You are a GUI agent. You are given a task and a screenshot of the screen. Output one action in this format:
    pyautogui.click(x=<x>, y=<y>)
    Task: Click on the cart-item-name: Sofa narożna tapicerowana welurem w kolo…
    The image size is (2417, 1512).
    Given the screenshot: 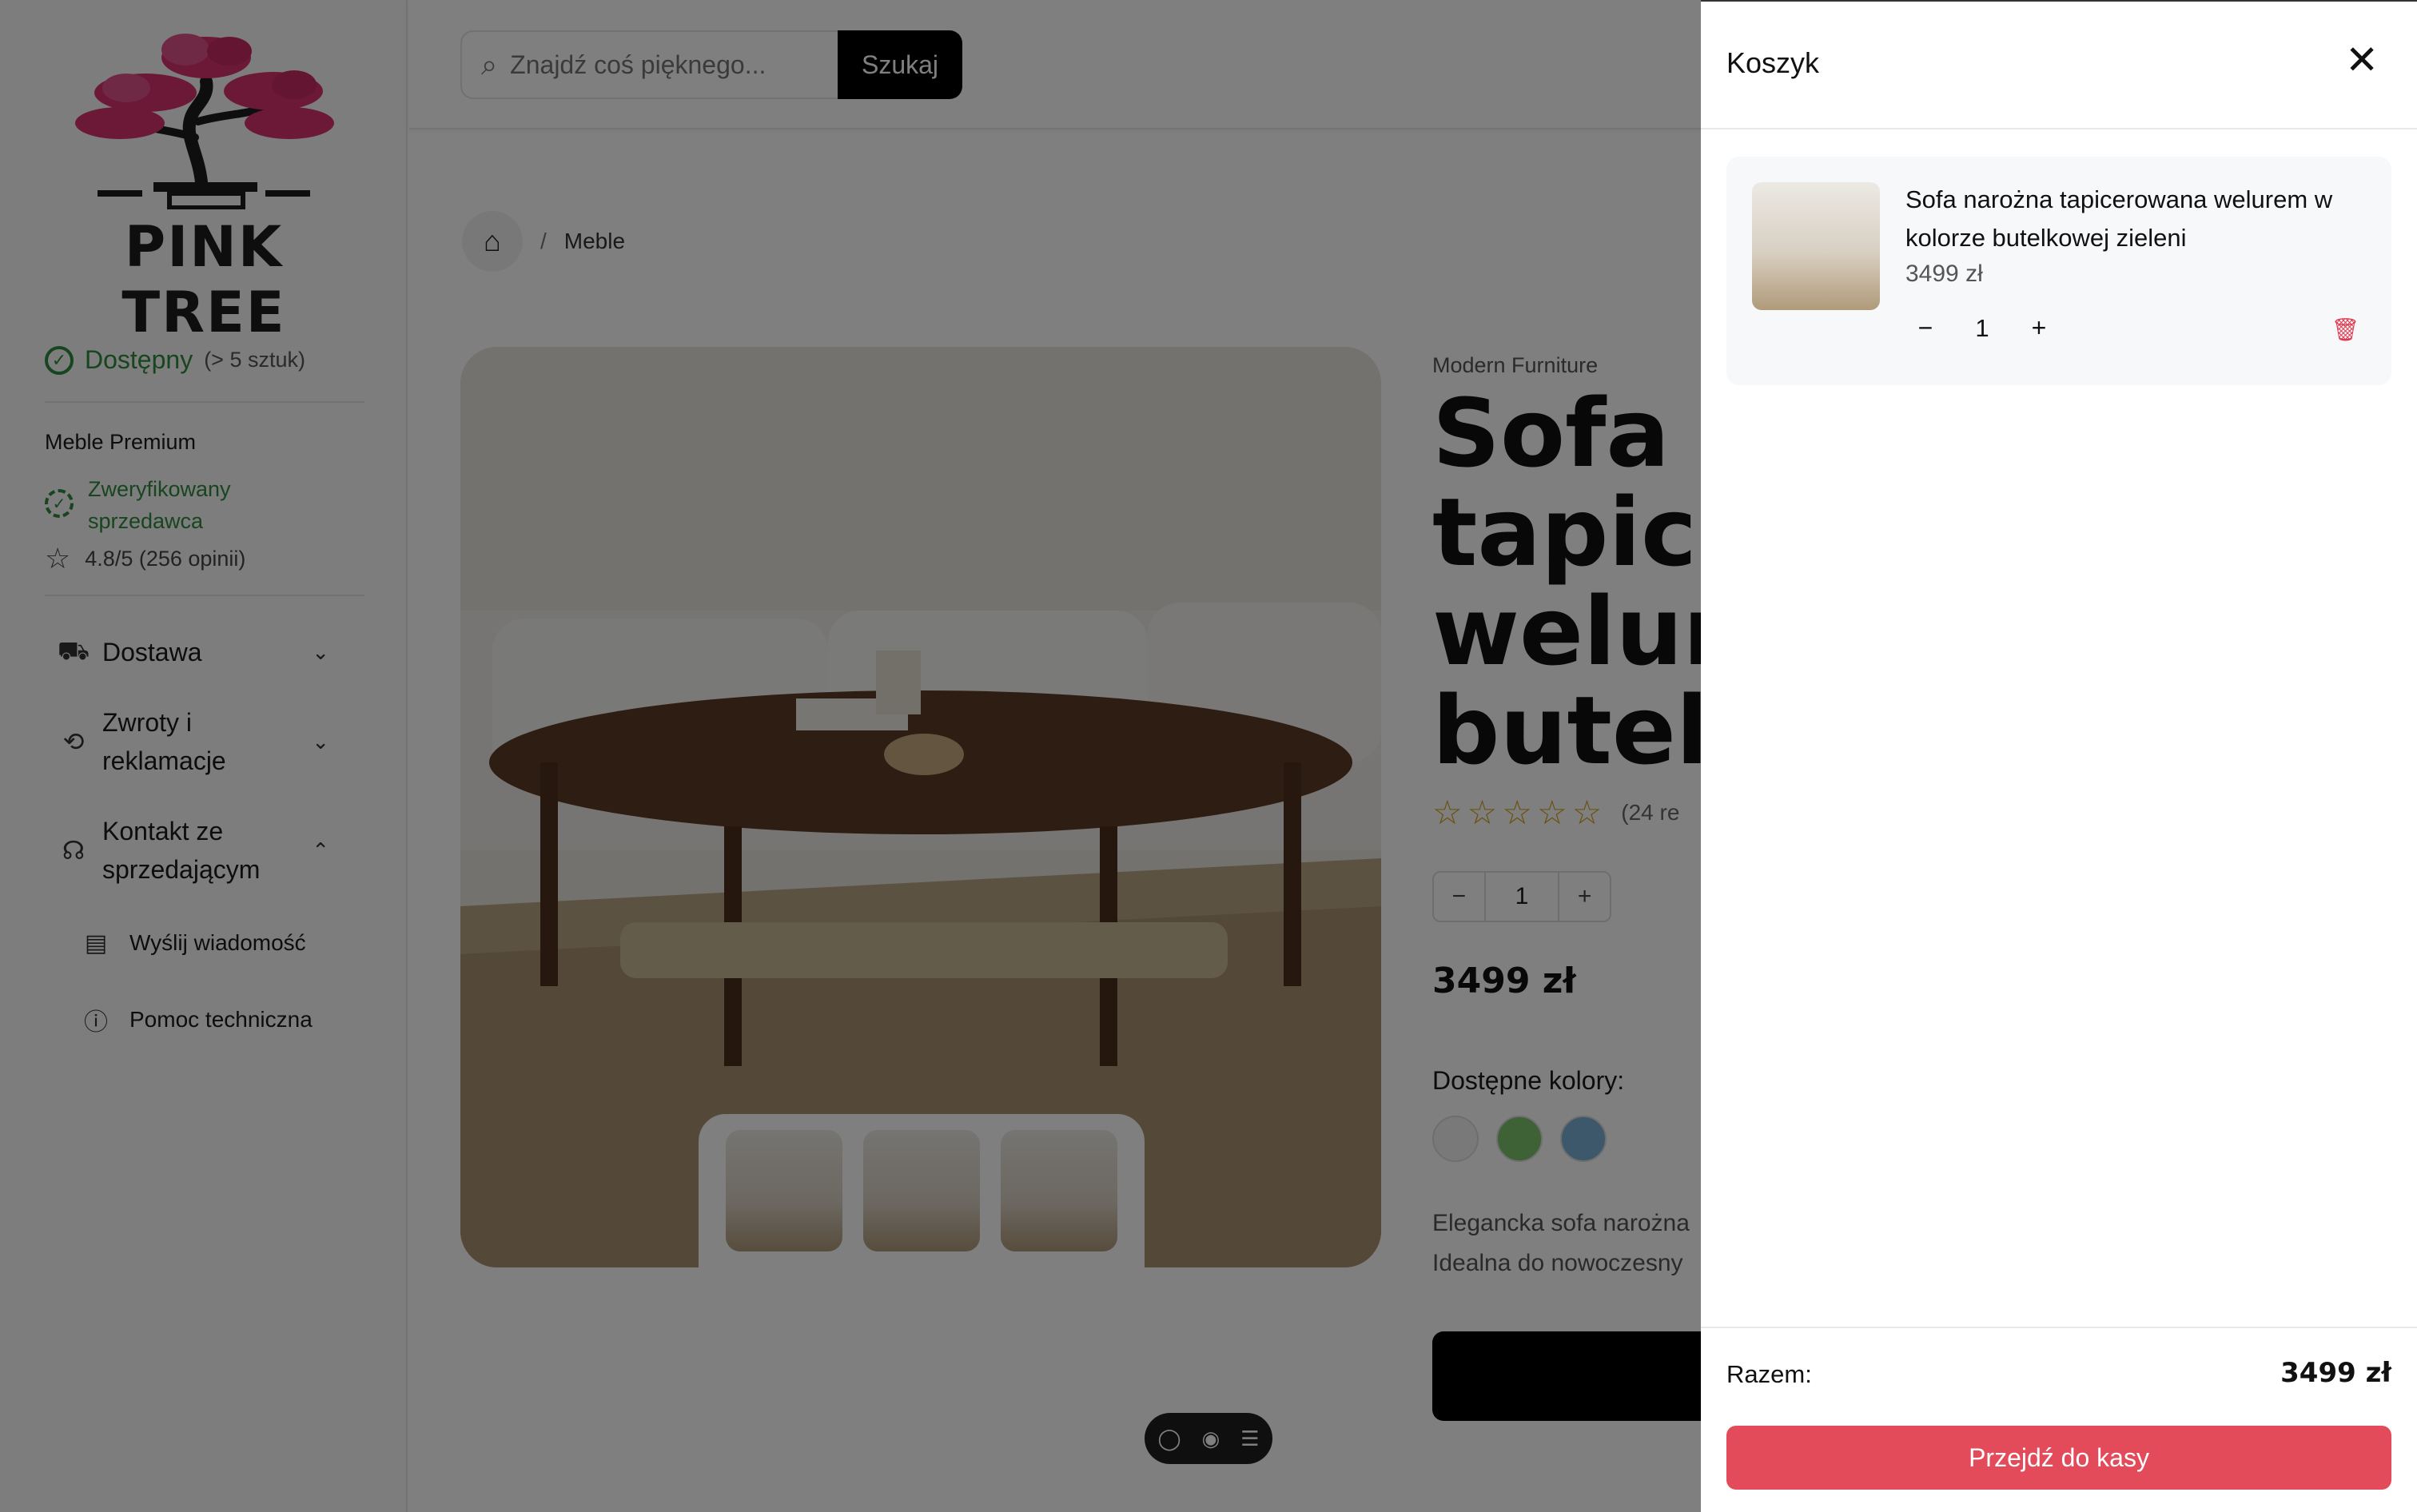 What is the action you would take?
    pyautogui.click(x=2119, y=218)
    